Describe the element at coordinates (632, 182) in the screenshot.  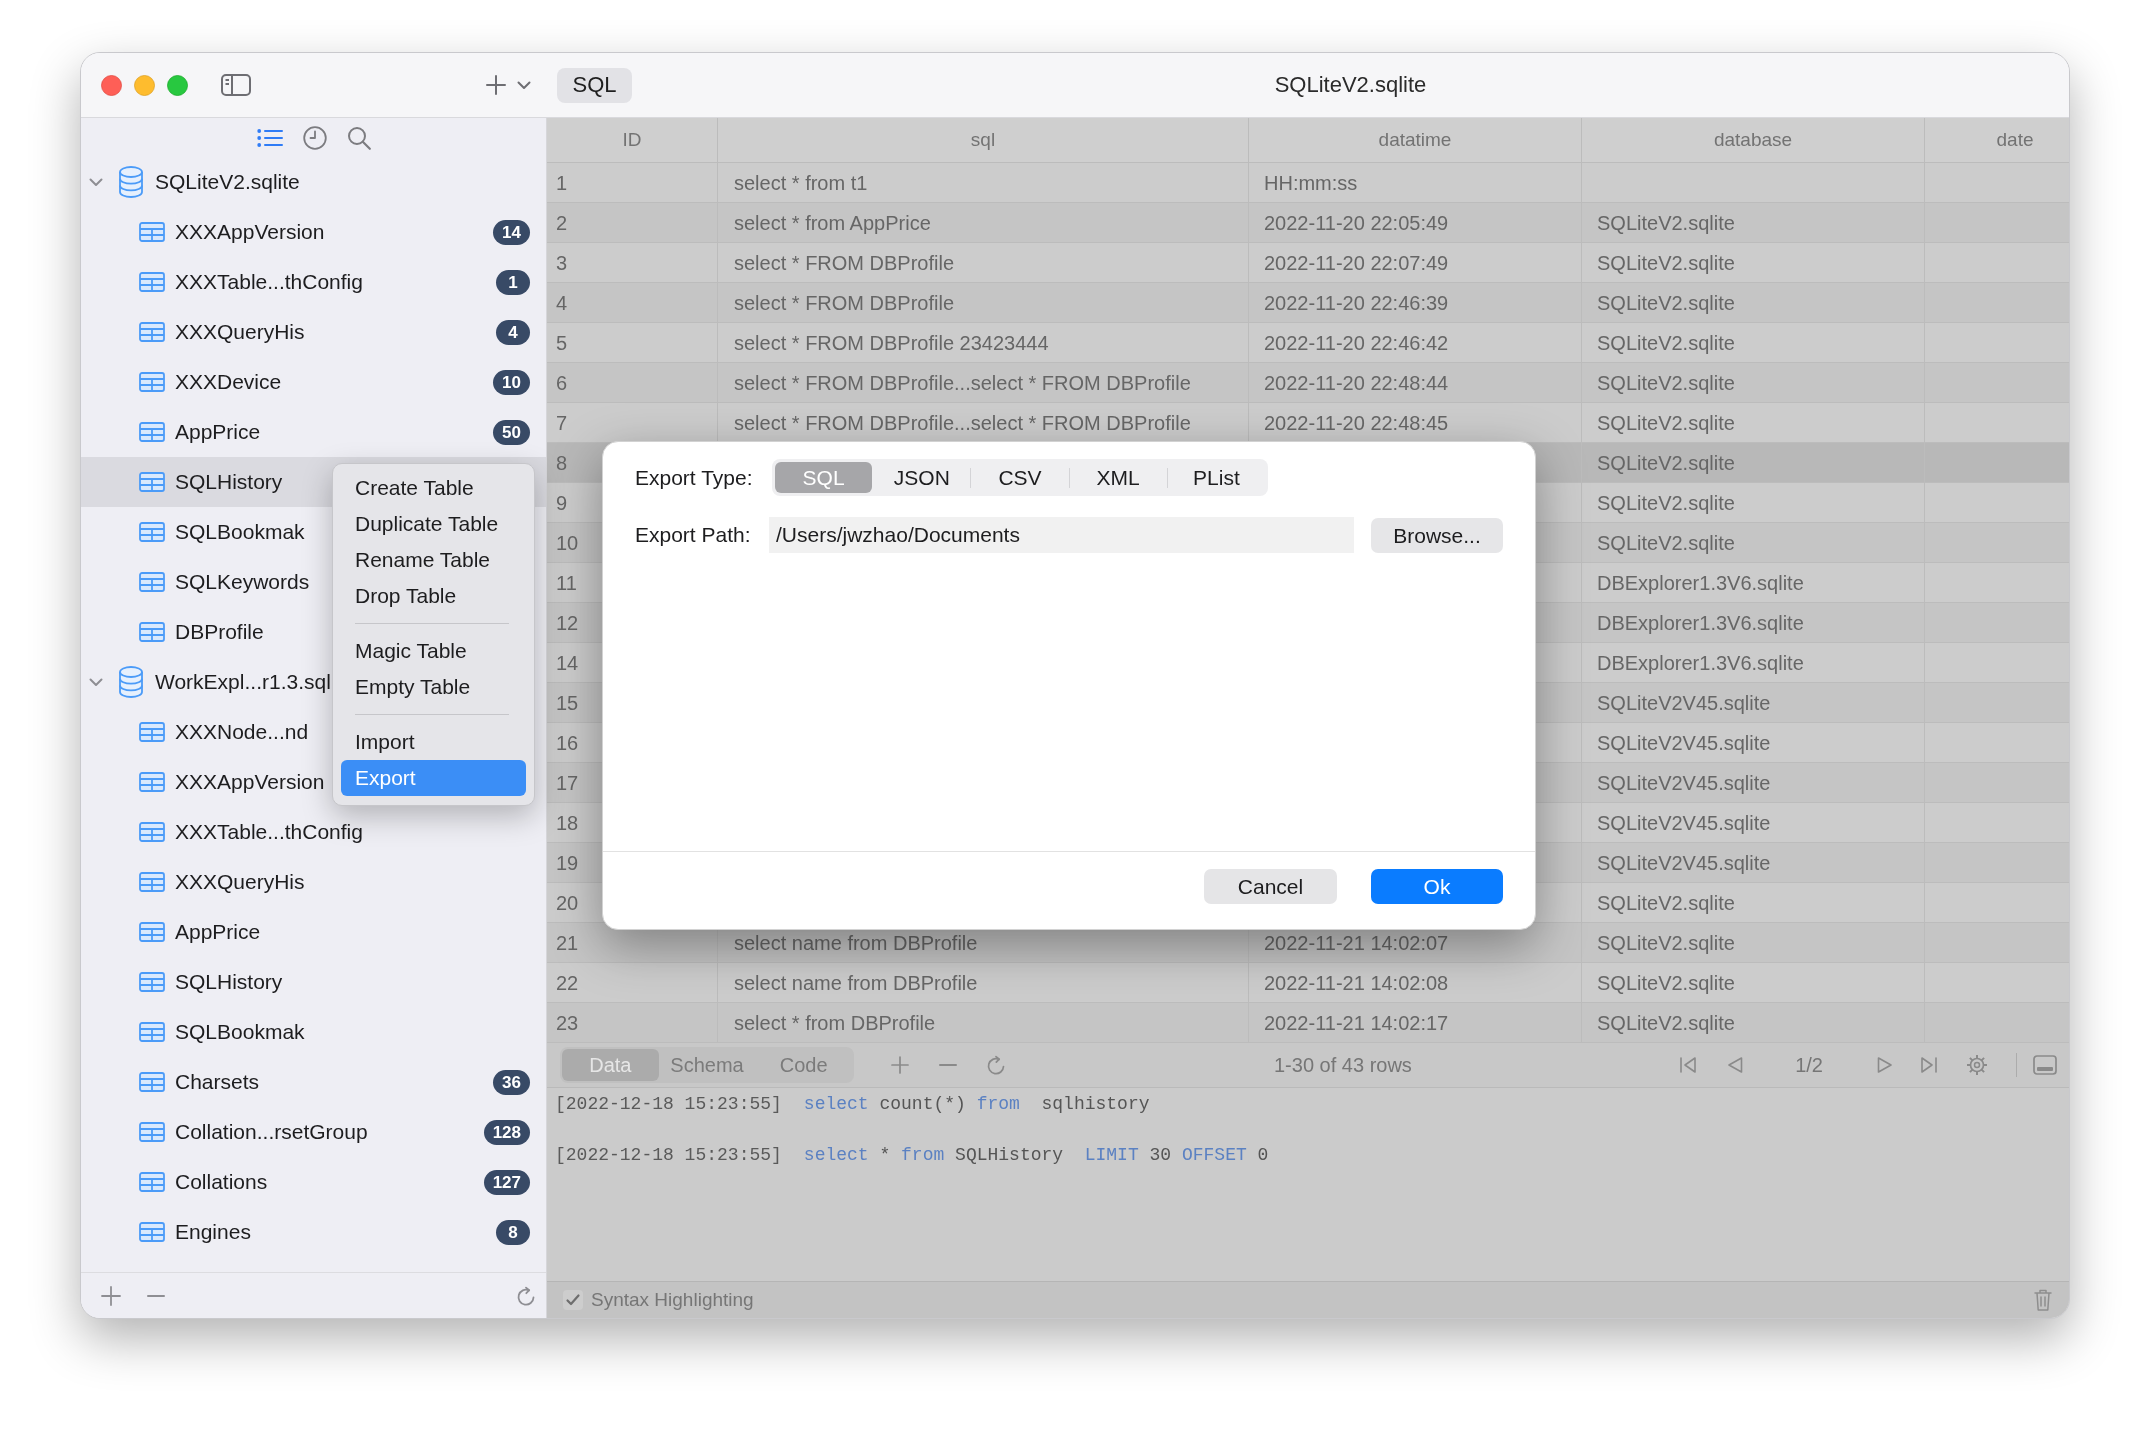
I see `table-cell: 1` at that location.